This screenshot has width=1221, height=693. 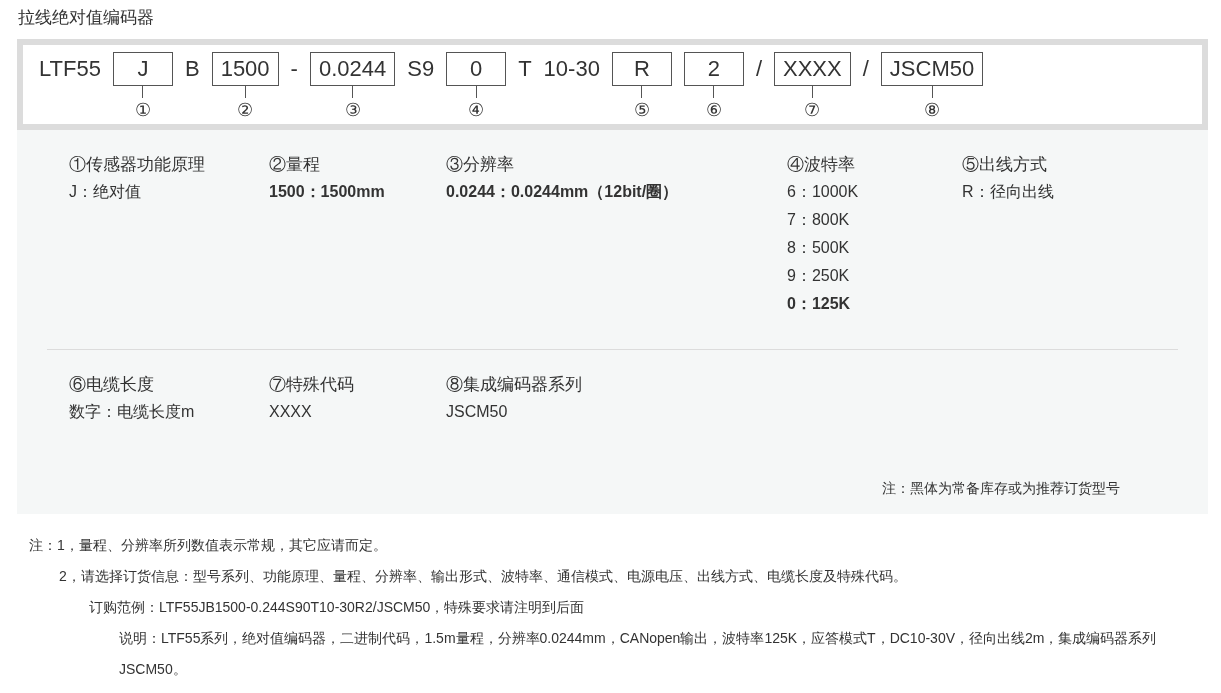 What do you see at coordinates (638, 654) in the screenshot?
I see `note-text: 说明：LTF55系列，绝对值编码器，二进制代码，1.5m量程，分辨率0.0244mm，CANopen输出，波特率125K，应答模式T，DC10-30V，径向出线2m，集成编码器系列JSCM50。` at bounding box center [638, 654].